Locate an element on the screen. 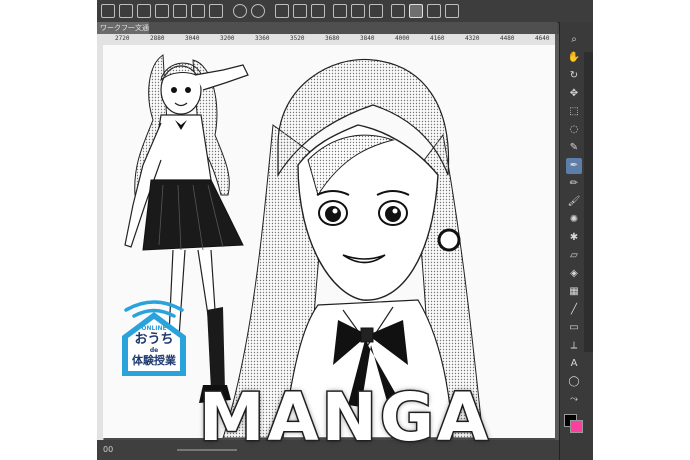  online-lesson-badge: ONLINE おうち de 体験授業 is located at coordinates (154, 337).